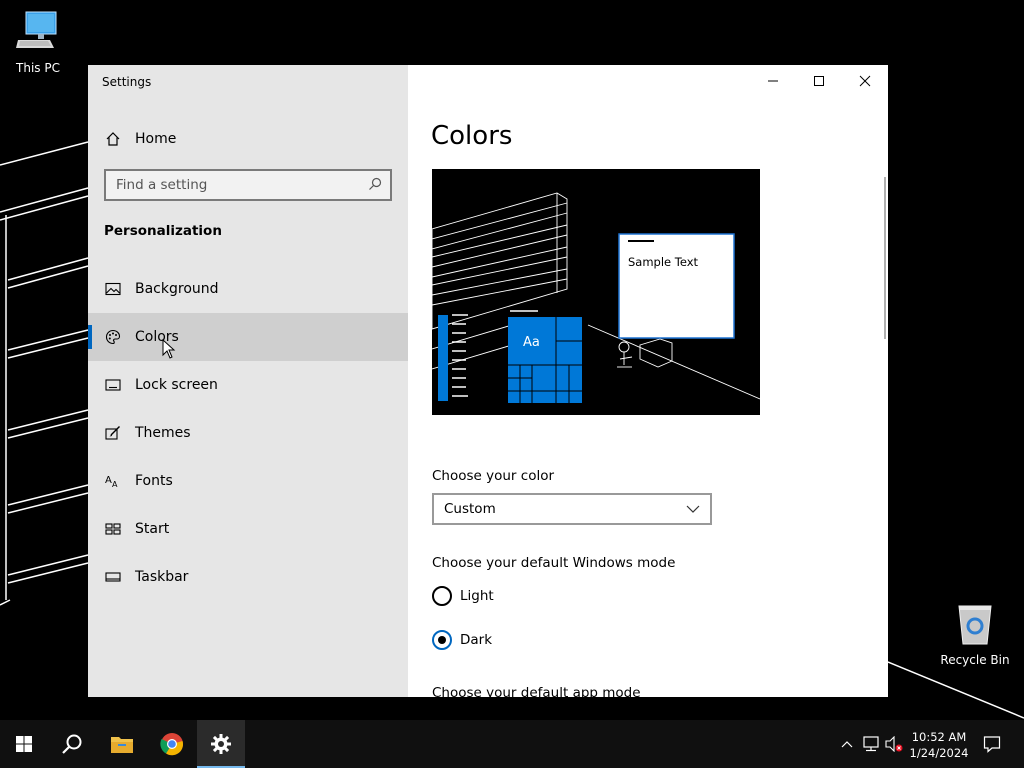  What do you see at coordinates (162, 577) in the screenshot?
I see `sidebar-item-label: Taskbar` at bounding box center [162, 577].